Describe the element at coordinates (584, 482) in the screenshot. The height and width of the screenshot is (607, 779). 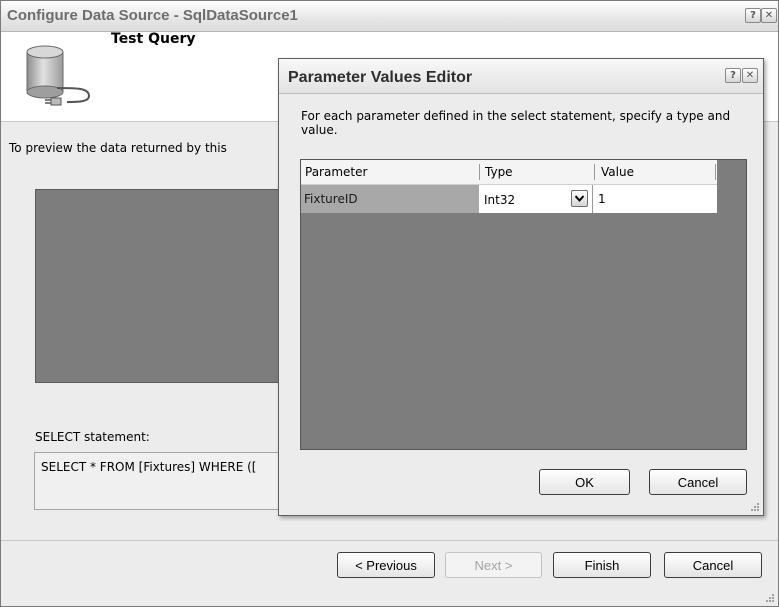
I see `ok-button: OK` at that location.